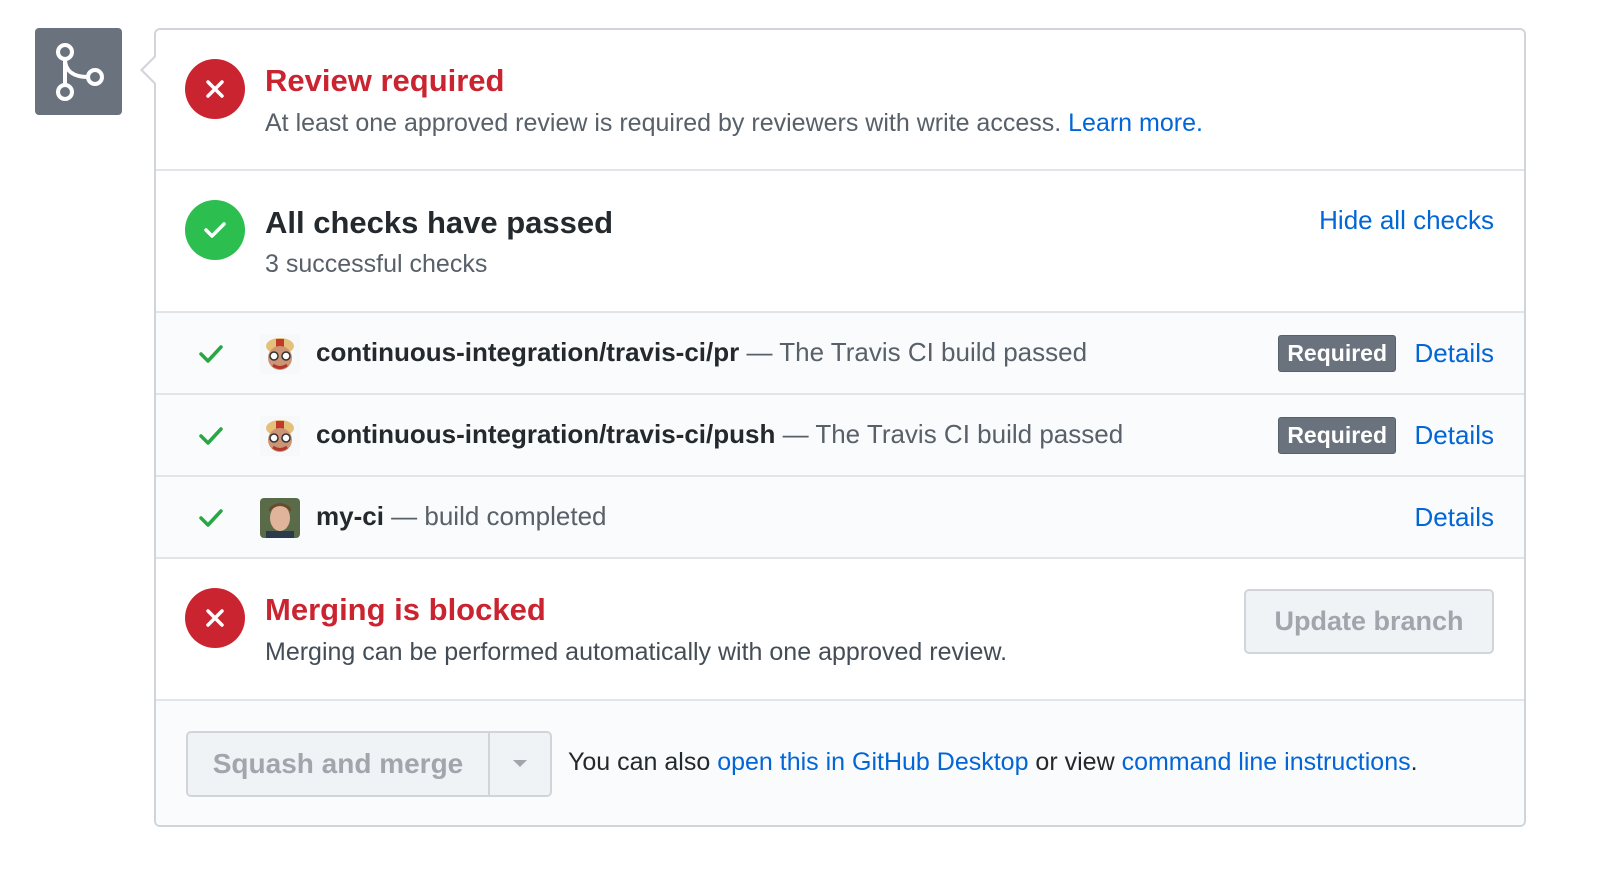 The width and height of the screenshot is (1598, 872). Describe the element at coordinates (339, 764) in the screenshot. I see `squash-and-merge-button: Squash and merge` at that location.